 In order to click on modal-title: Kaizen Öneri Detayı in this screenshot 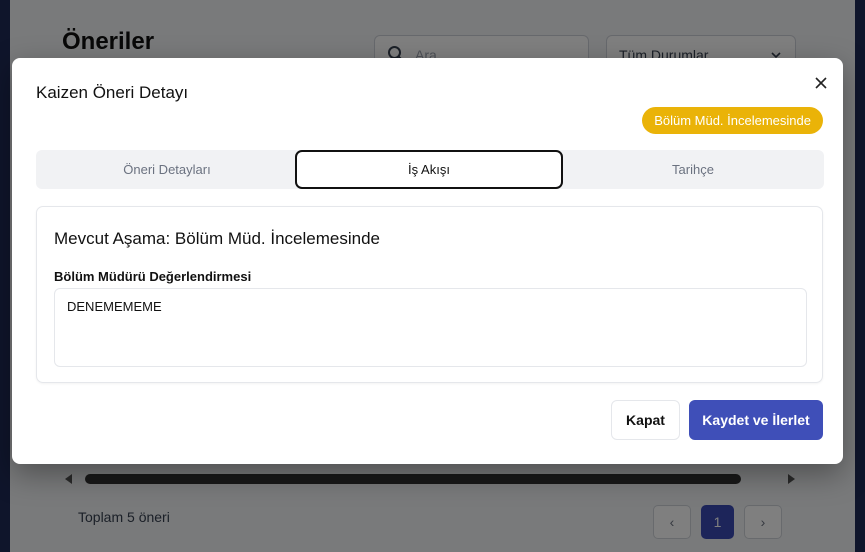, I will do `click(112, 92)`.